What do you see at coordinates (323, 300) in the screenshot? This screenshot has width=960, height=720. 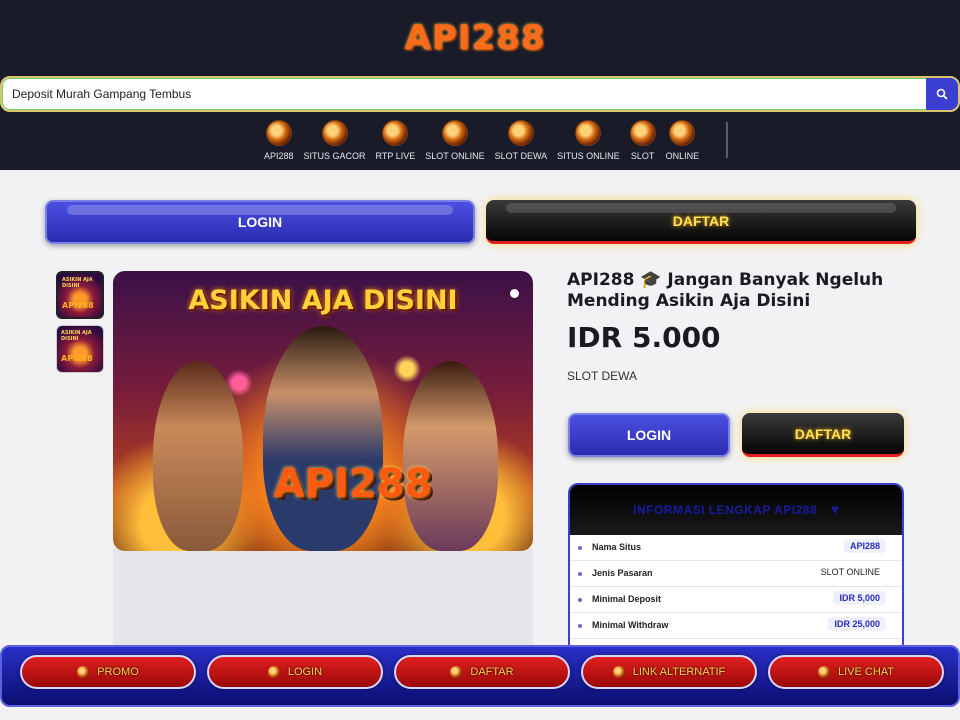 I see `hero-title: ASIKIN AJA DISINI` at bounding box center [323, 300].